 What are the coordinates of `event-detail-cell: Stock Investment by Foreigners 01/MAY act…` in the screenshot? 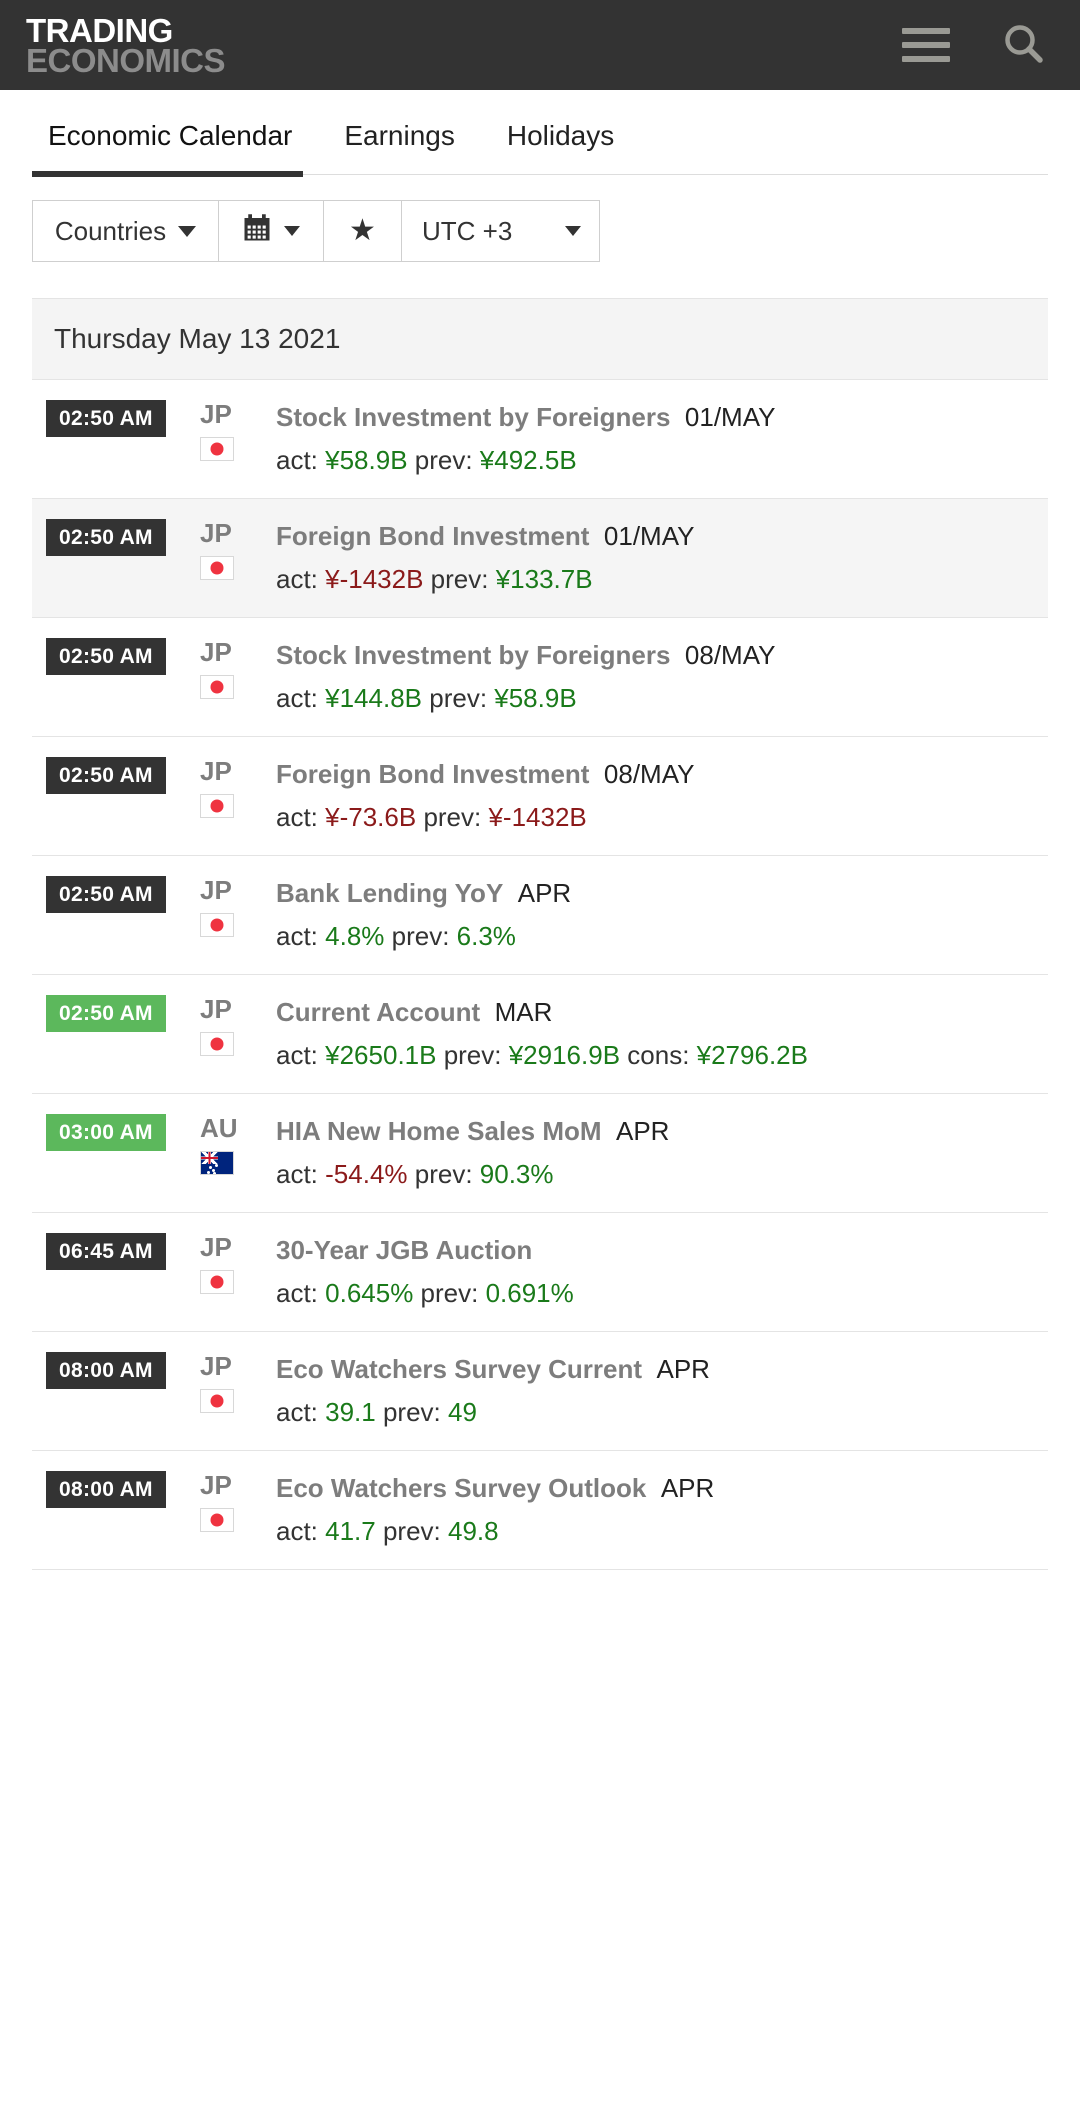 It's located at (662, 439).